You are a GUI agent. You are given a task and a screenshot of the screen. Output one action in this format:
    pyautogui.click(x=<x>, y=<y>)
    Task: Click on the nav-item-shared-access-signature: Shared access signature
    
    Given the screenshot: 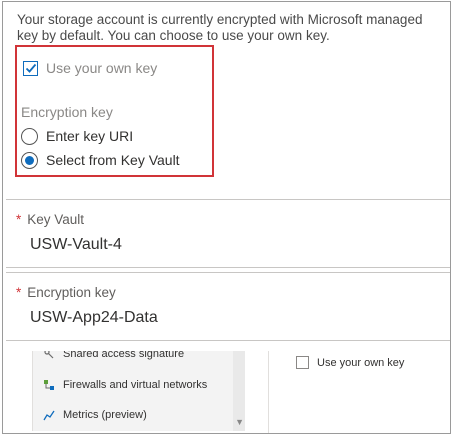 What is the action you would take?
    pyautogui.click(x=113, y=355)
    